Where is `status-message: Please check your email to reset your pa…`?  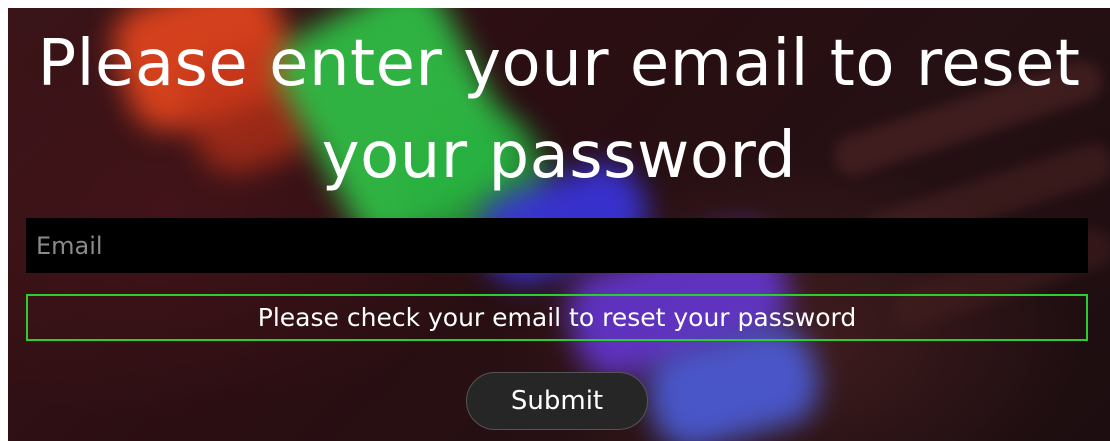
status-message: Please check your email to reset your pa… is located at coordinates (557, 317).